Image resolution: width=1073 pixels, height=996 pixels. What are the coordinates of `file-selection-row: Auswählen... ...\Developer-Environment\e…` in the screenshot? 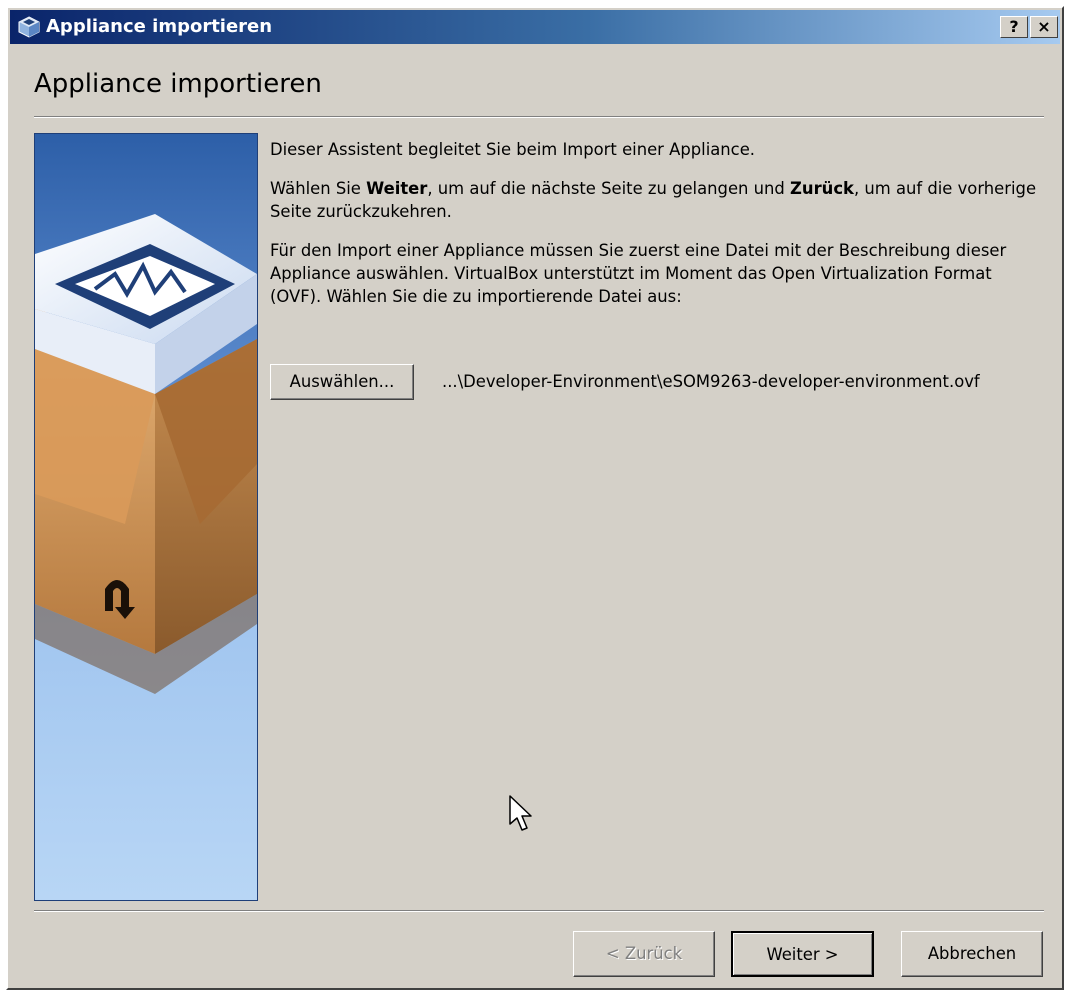 It's located at (665, 382).